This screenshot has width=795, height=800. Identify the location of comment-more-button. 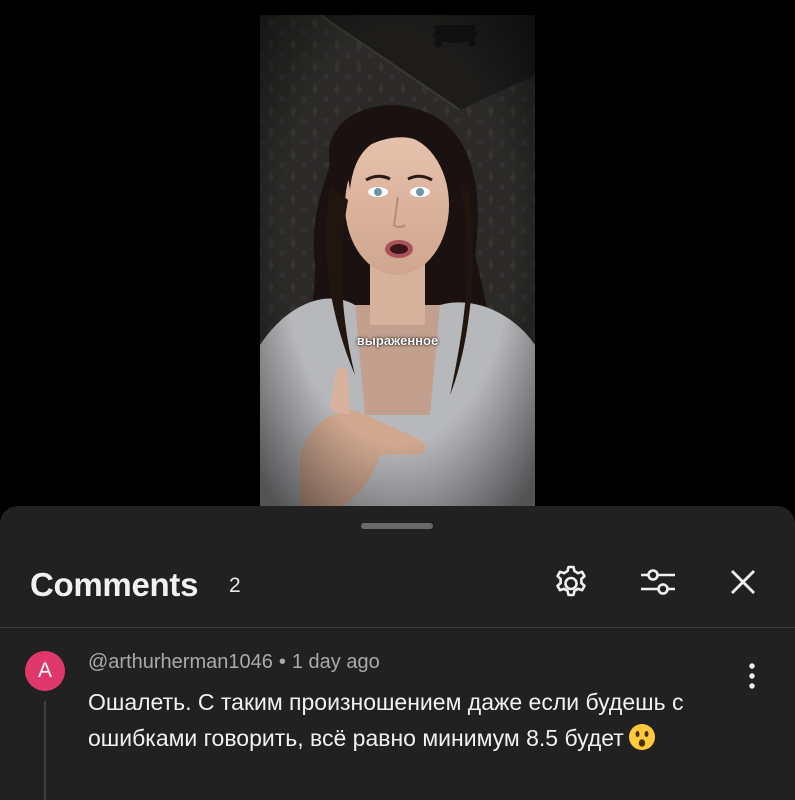
(752, 676).